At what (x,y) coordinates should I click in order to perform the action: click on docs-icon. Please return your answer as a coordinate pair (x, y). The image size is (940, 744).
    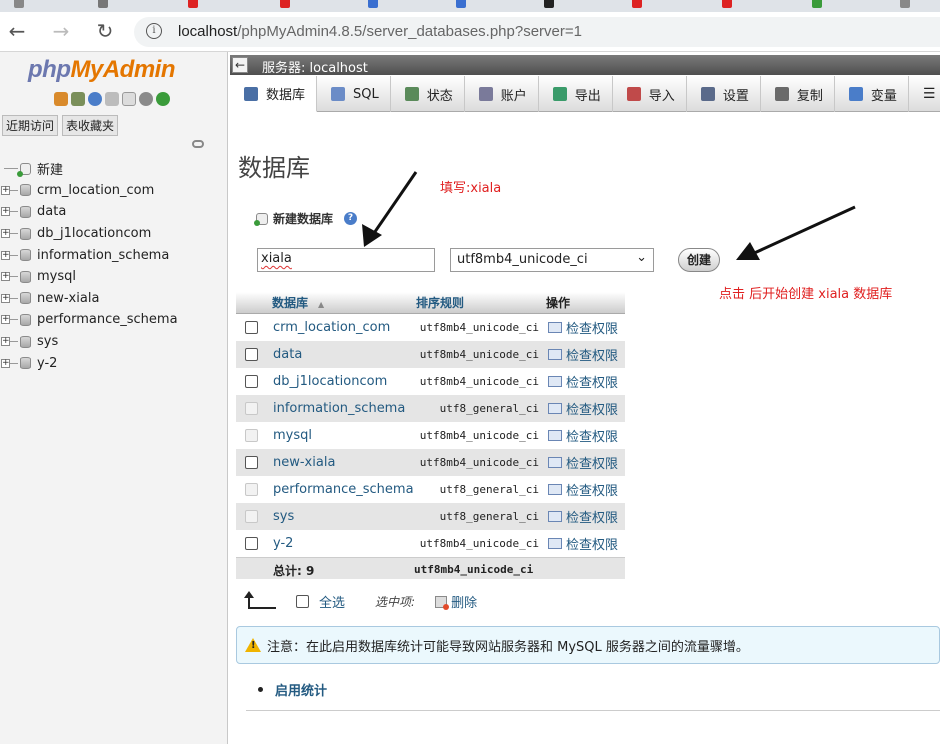
    Looking at the image, I should click on (112, 99).